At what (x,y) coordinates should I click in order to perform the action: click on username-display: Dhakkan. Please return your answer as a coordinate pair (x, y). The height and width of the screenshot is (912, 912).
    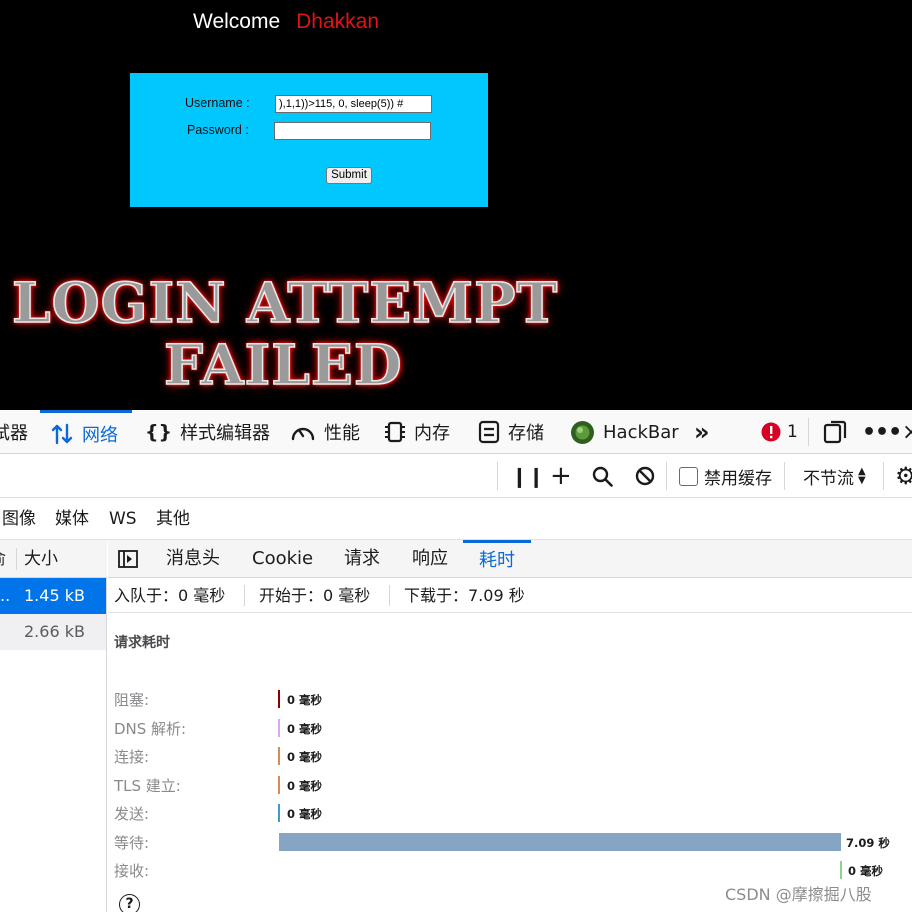
    Looking at the image, I should click on (338, 21).